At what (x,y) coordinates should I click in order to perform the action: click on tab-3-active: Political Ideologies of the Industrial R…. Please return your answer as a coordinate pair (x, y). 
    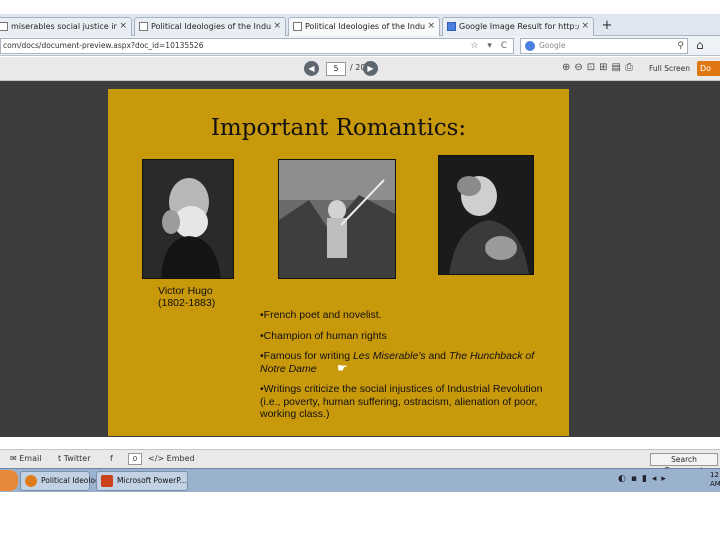
    Looking at the image, I should click on (364, 26).